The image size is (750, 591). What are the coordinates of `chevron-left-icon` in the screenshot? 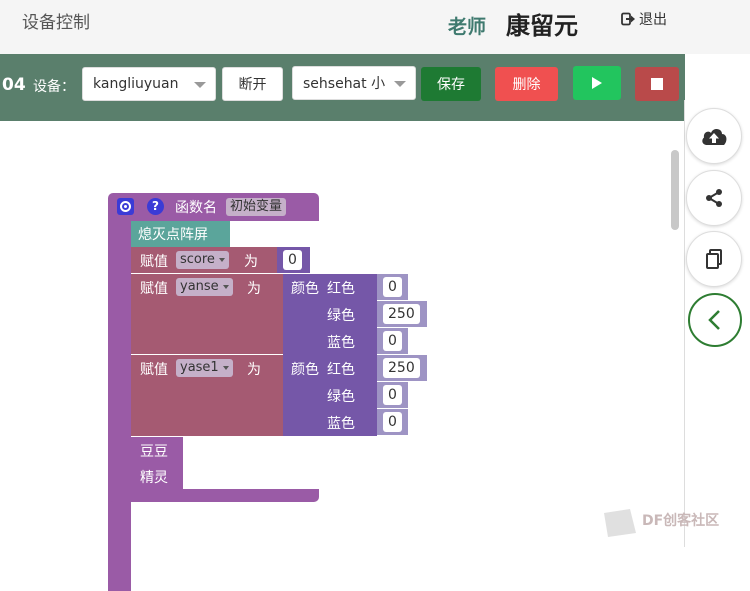 It's located at (714, 320).